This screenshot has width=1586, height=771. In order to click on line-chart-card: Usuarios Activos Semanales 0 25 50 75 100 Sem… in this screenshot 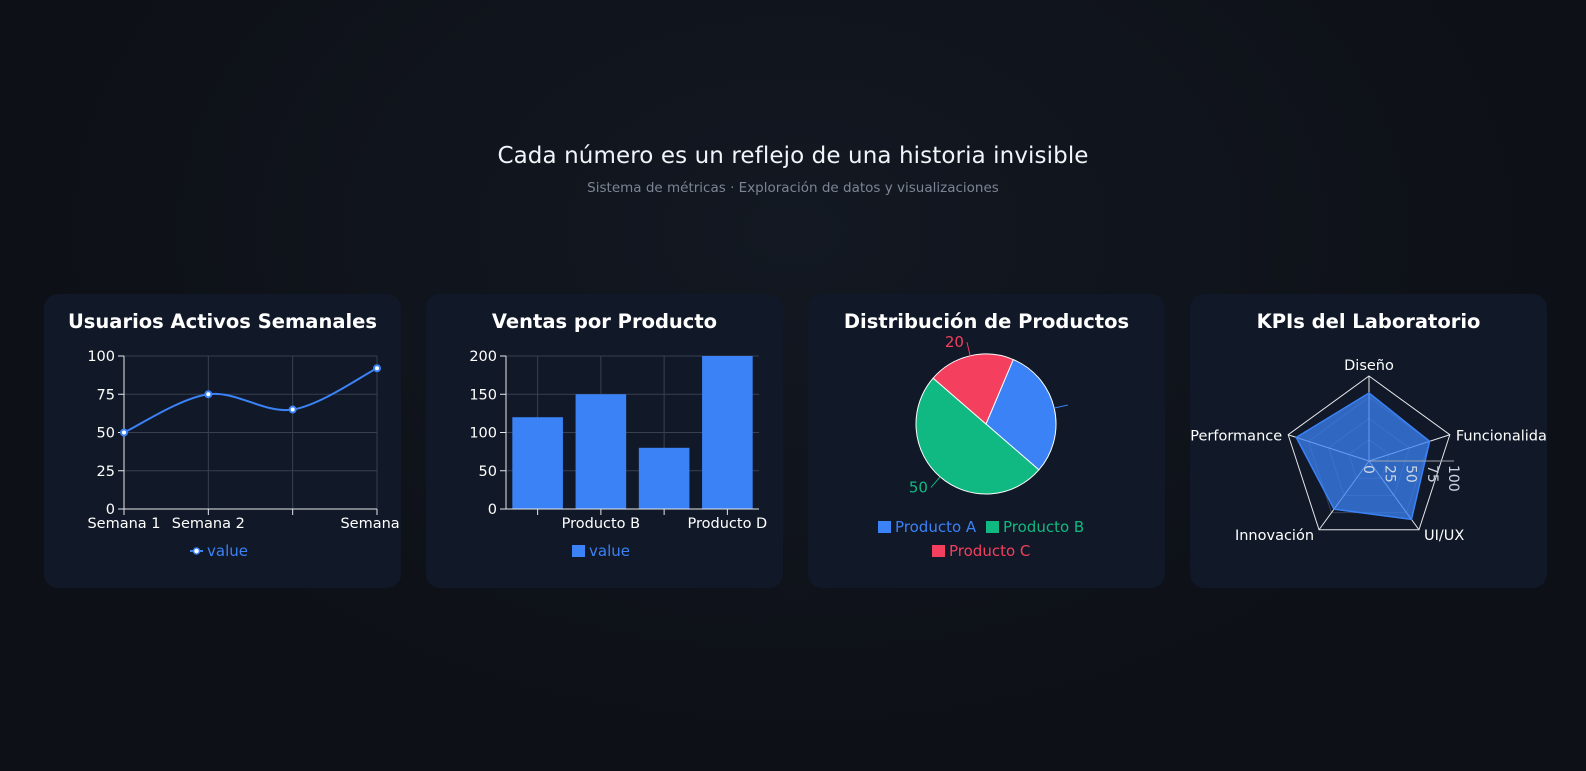, I will do `click(222, 441)`.